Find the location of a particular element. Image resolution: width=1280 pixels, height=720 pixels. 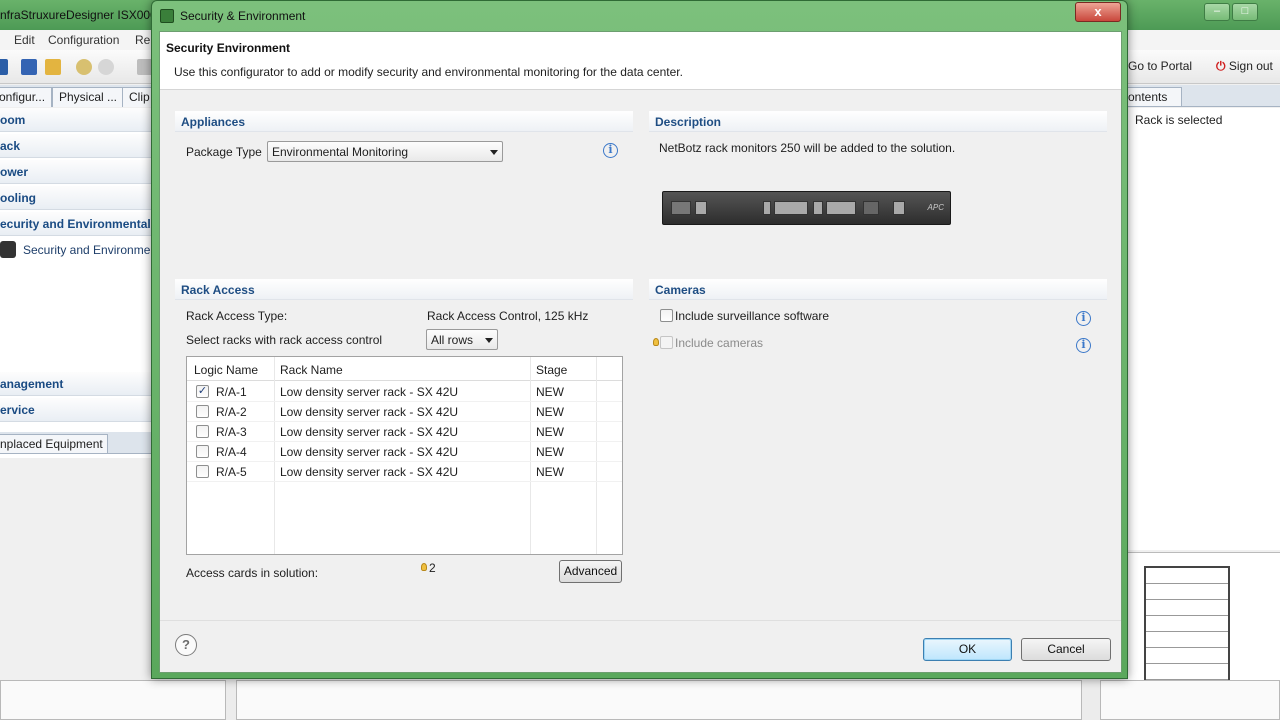

minimize-icon: – is located at coordinates (1217, 12).